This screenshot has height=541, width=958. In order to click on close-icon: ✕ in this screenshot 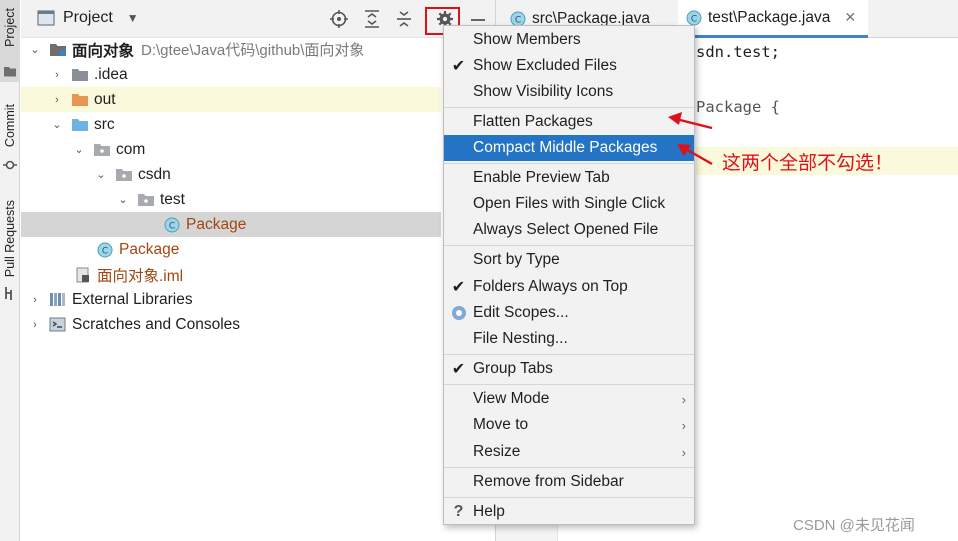, I will do `click(850, 17)`.